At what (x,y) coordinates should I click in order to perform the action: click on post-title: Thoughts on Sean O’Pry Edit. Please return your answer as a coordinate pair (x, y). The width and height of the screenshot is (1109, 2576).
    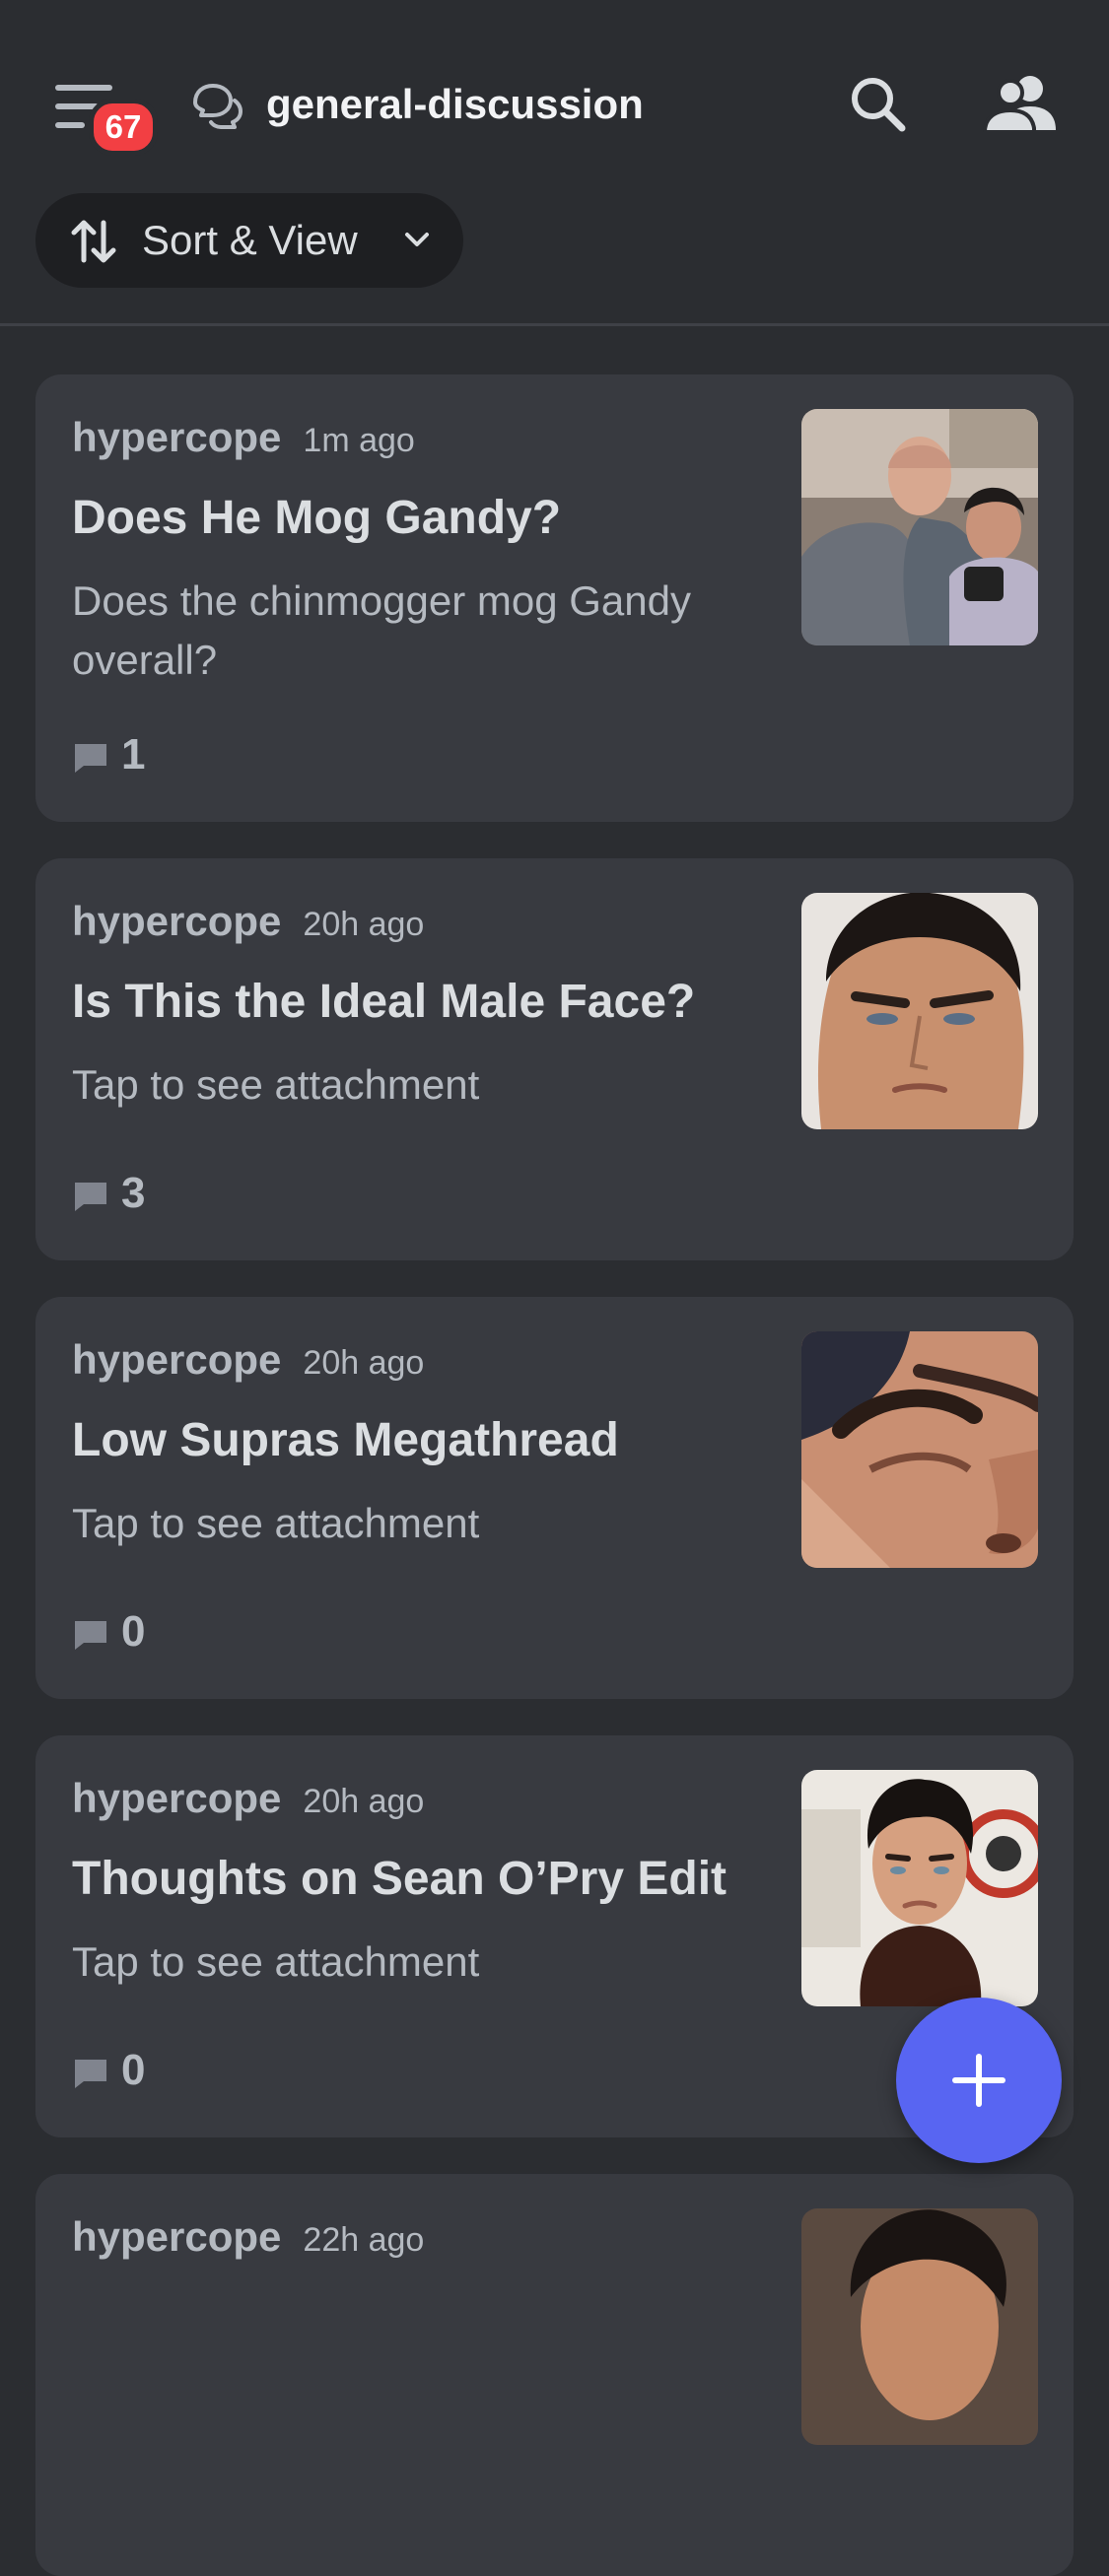
    Looking at the image, I should click on (400, 1879).